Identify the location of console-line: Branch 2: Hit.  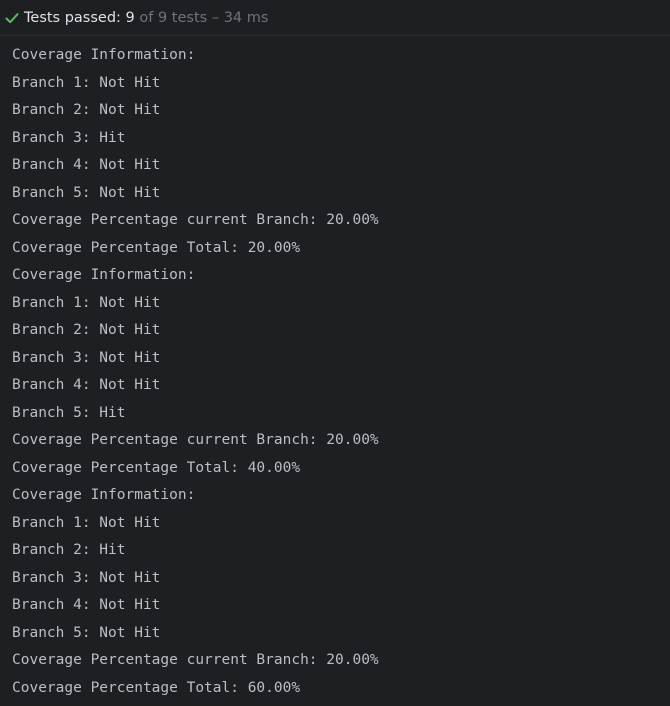
(69, 550).